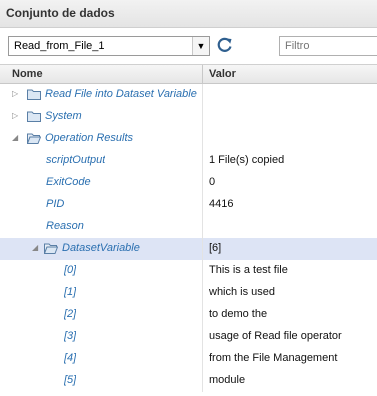  Describe the element at coordinates (247, 160) in the screenshot. I see `tree-row-value: 1 File(s) copied` at that location.